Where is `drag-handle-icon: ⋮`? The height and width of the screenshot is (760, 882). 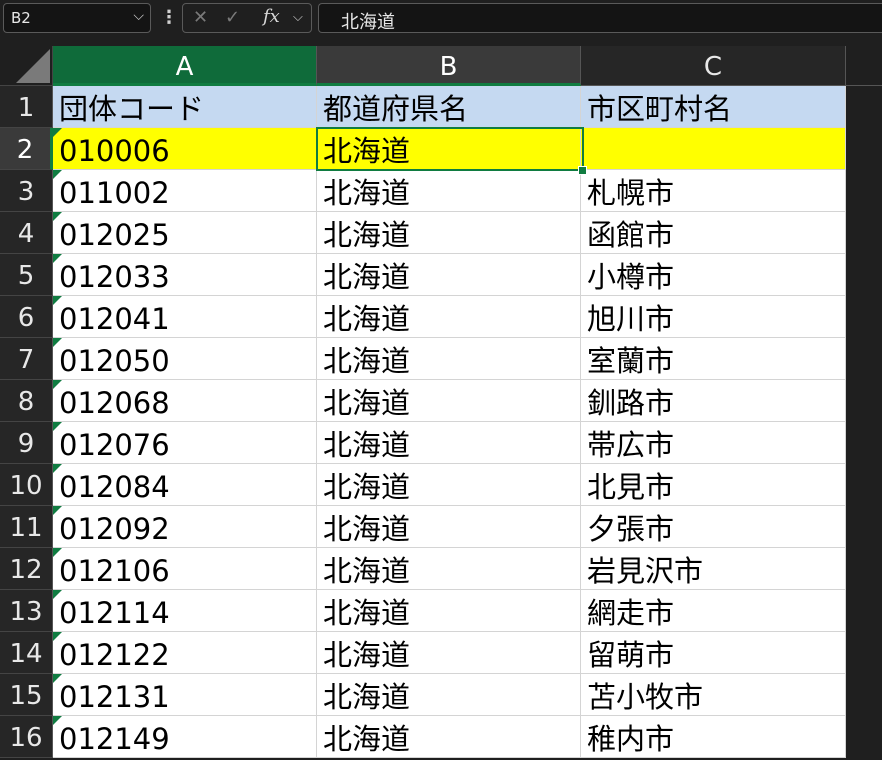 drag-handle-icon: ⋮ is located at coordinates (169, 18).